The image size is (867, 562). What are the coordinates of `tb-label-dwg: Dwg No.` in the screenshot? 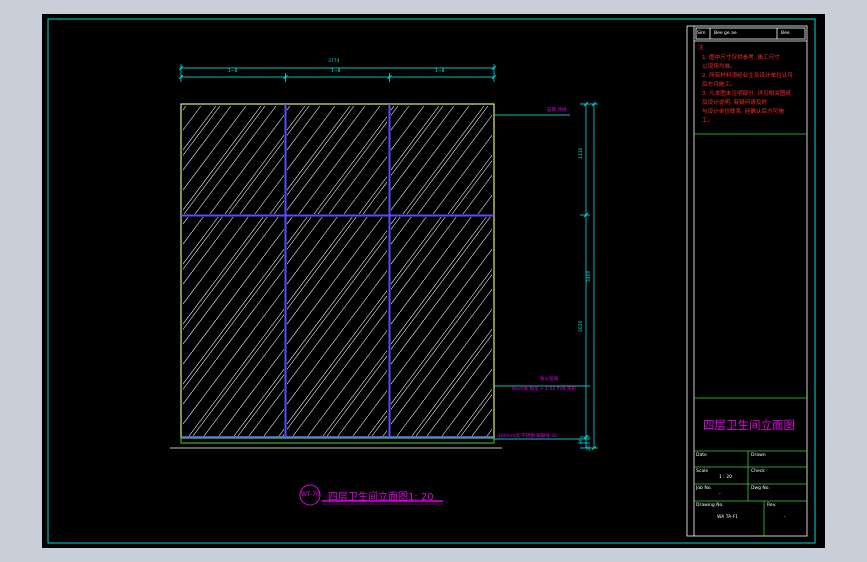 It's located at (760, 488).